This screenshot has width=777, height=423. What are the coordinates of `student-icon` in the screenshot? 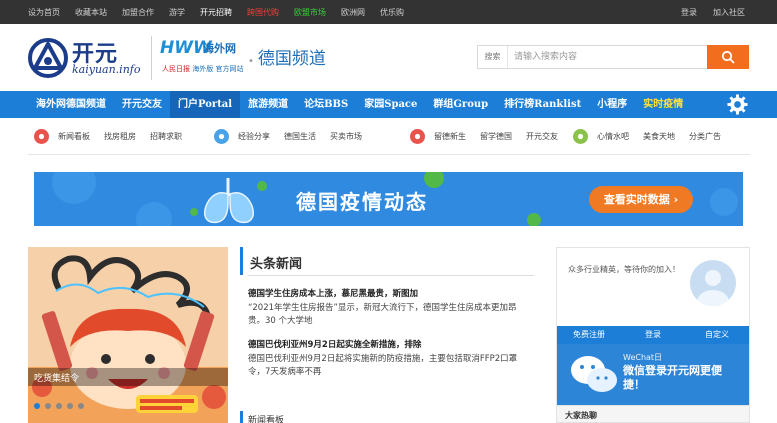 It's located at (417, 136).